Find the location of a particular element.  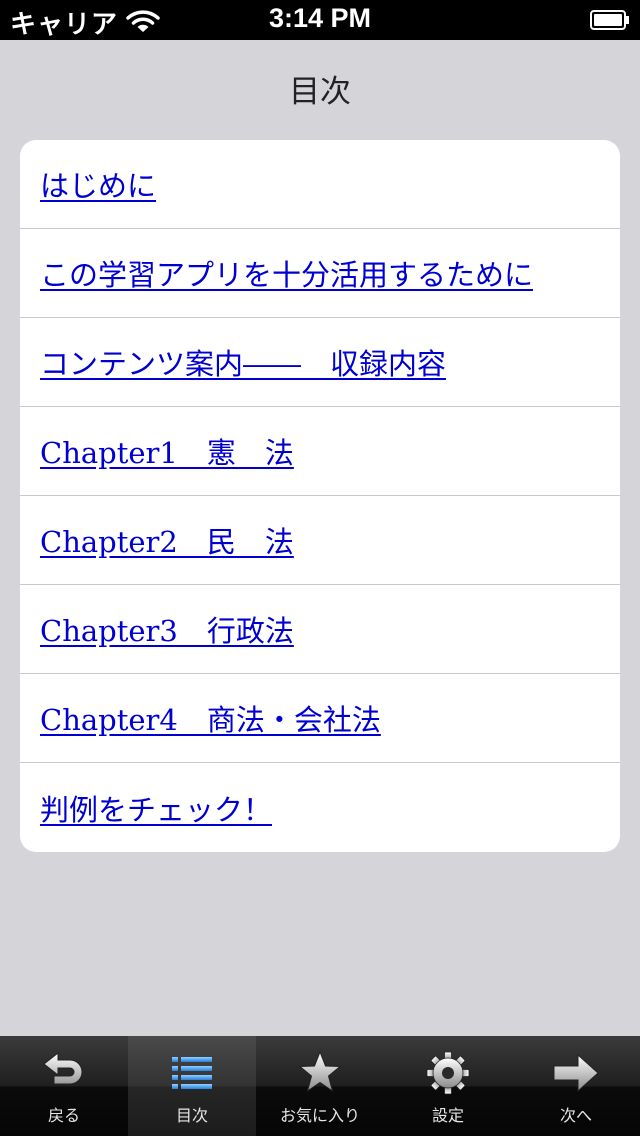

tab-settings: 設定 is located at coordinates (448, 1086).